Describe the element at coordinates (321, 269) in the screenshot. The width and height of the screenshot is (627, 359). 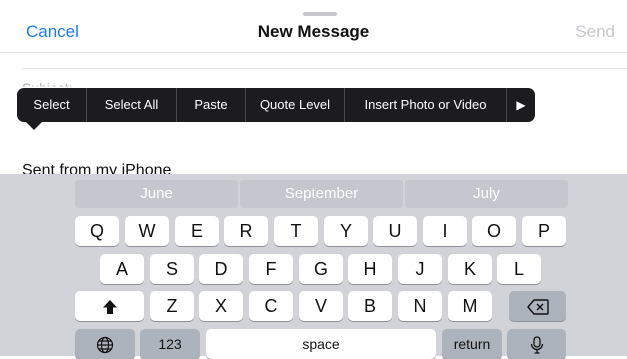
I see `key-g: G` at that location.